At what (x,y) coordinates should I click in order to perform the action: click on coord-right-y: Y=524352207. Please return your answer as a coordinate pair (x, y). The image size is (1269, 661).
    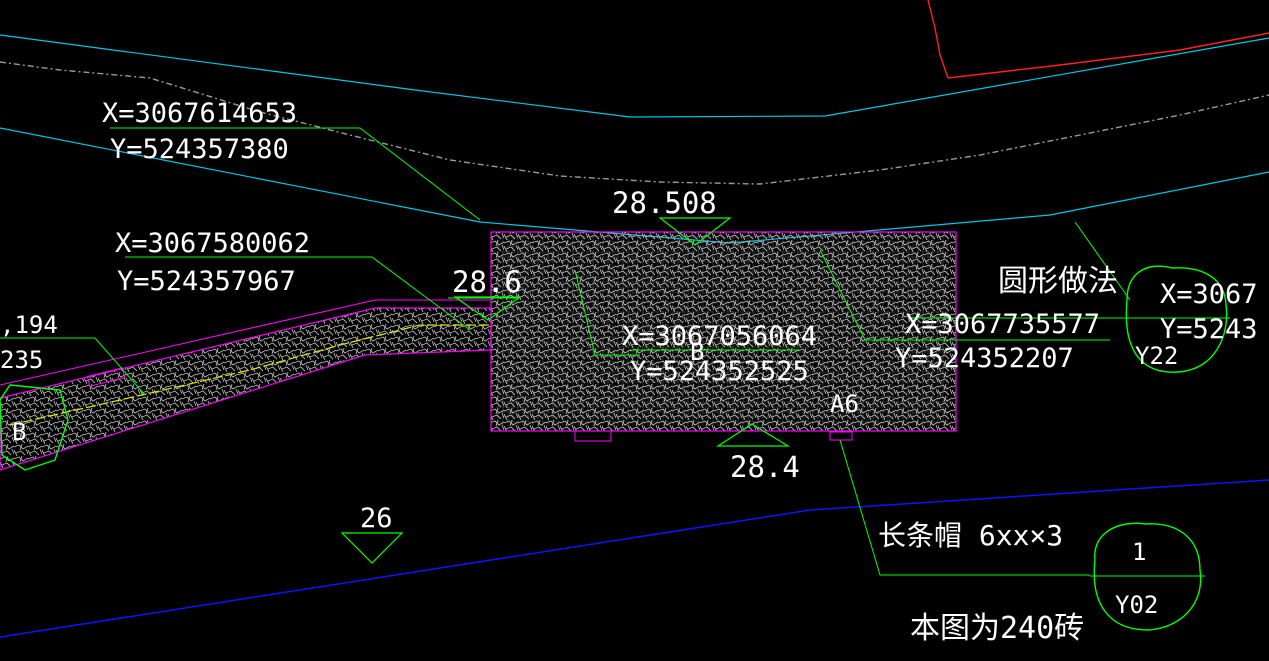
    Looking at the image, I should click on (984, 358).